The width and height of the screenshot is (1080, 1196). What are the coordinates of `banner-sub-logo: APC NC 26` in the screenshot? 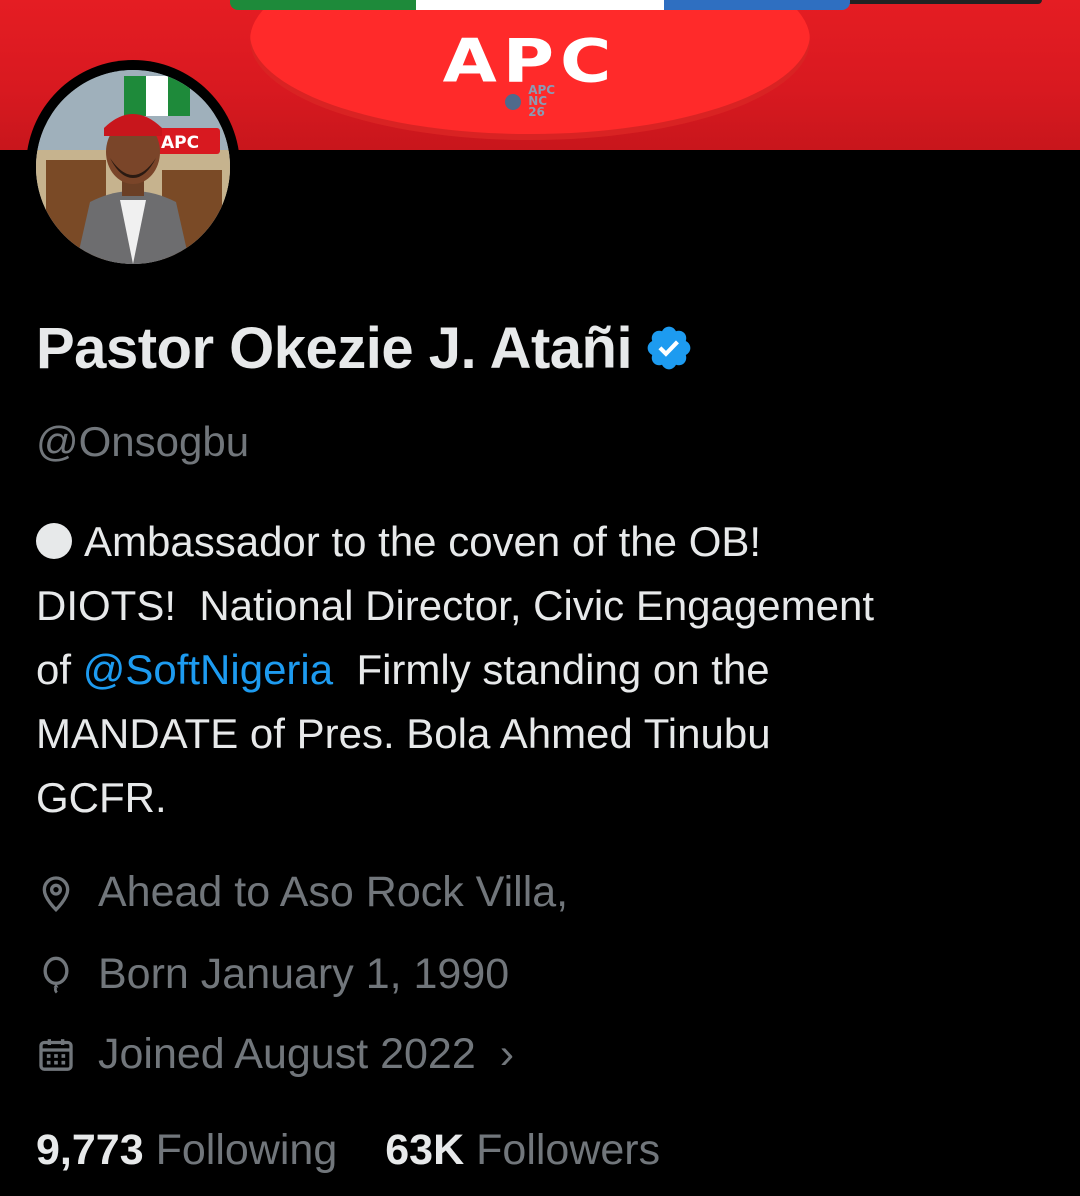 It's located at (530, 101).